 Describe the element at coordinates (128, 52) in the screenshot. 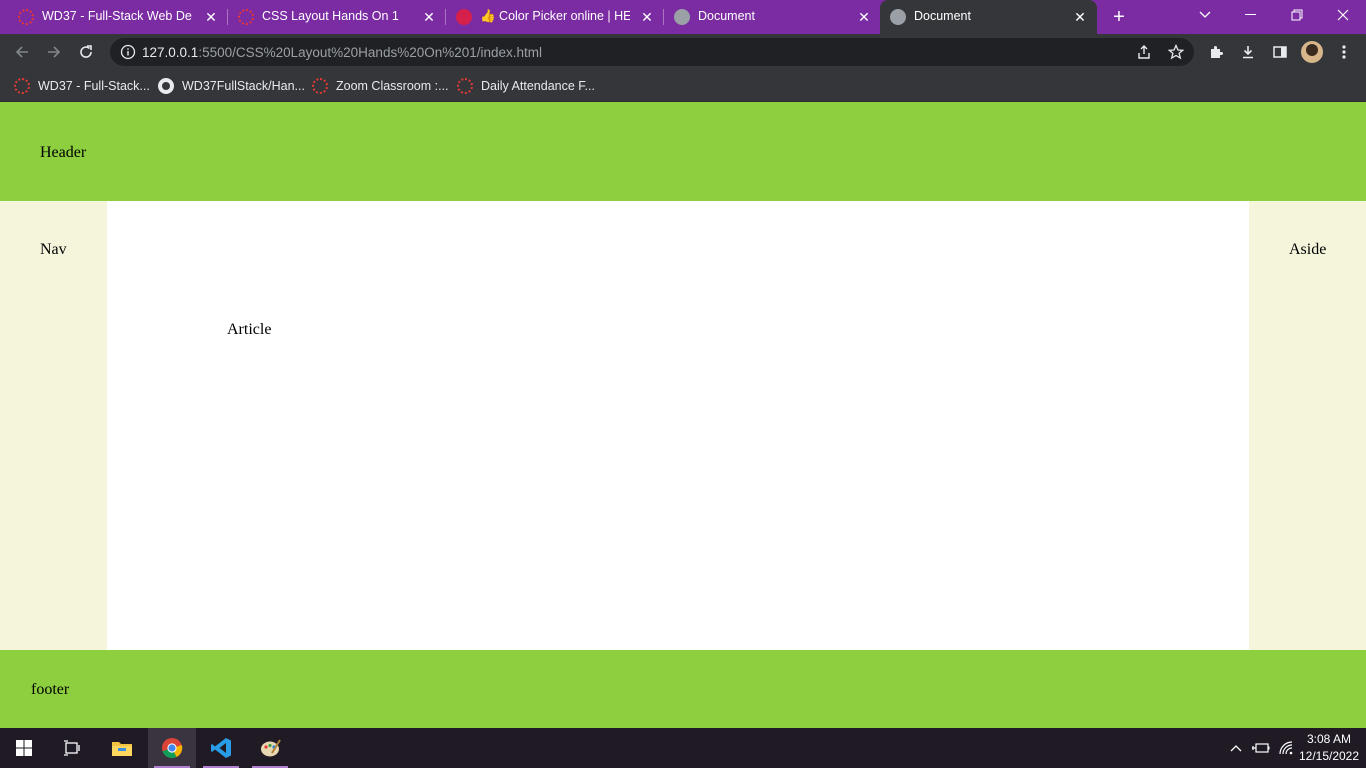

I see `info-icon` at that location.